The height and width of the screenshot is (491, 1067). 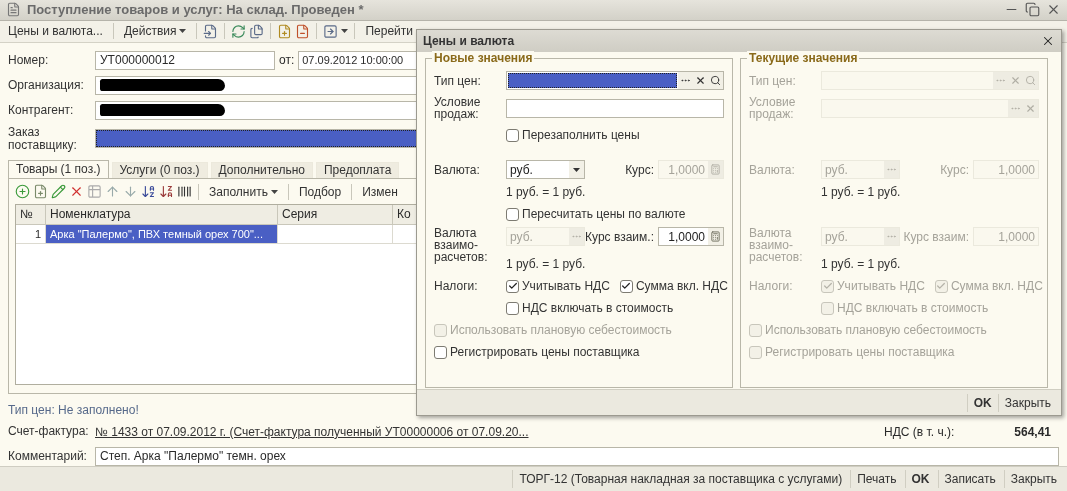 I want to click on table-icon, so click(x=94, y=192).